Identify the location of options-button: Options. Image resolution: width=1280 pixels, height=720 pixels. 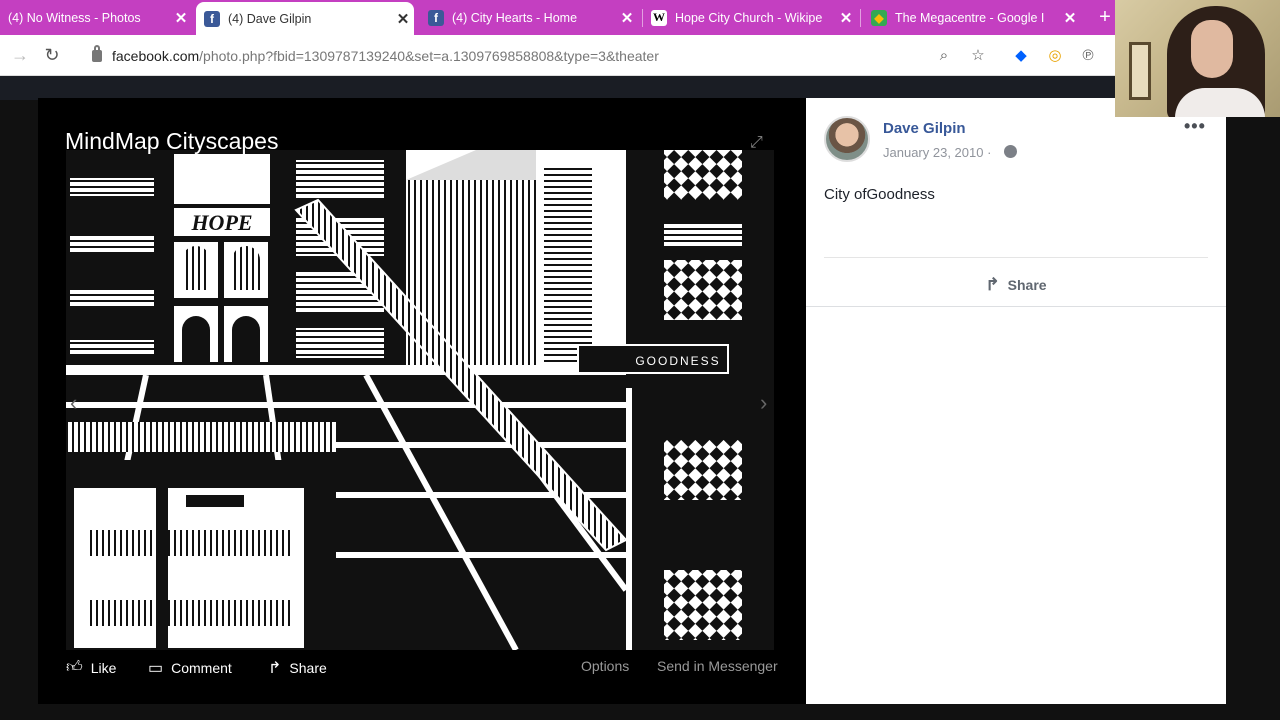
(605, 666).